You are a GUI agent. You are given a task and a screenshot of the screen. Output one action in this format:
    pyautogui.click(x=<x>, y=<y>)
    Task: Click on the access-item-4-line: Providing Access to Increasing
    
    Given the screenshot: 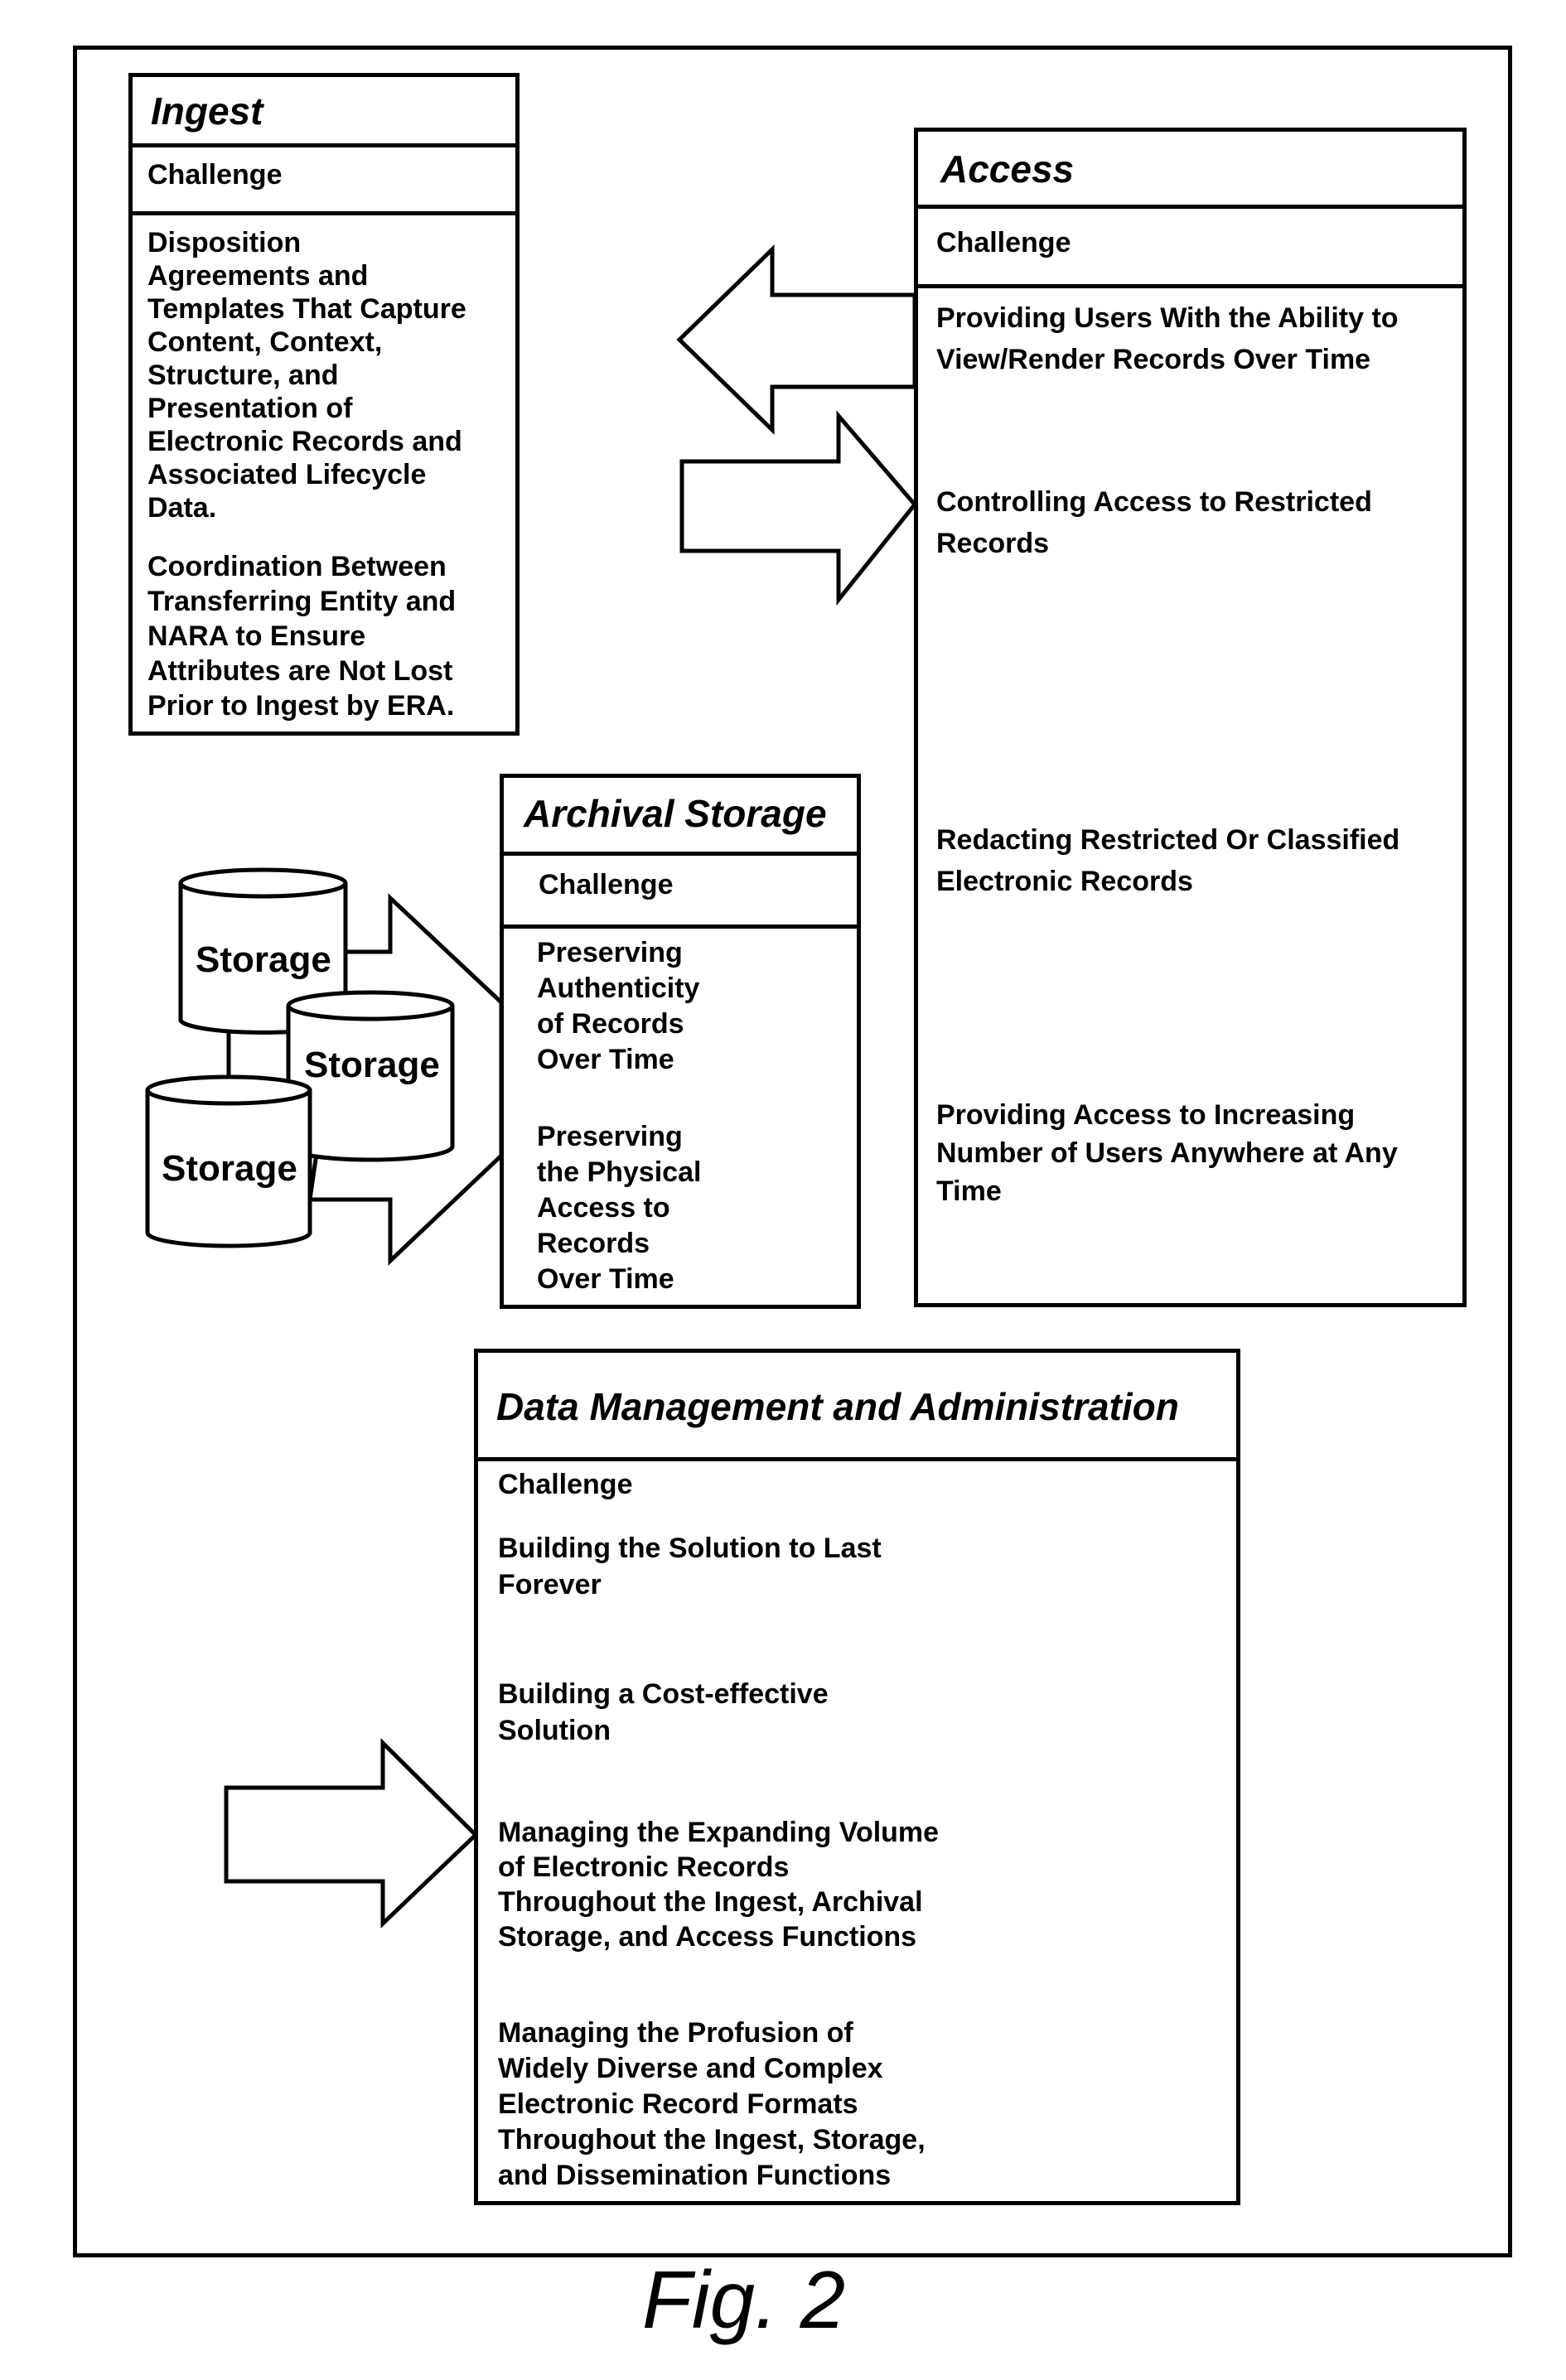 What is the action you would take?
    pyautogui.click(x=1146, y=1115)
    